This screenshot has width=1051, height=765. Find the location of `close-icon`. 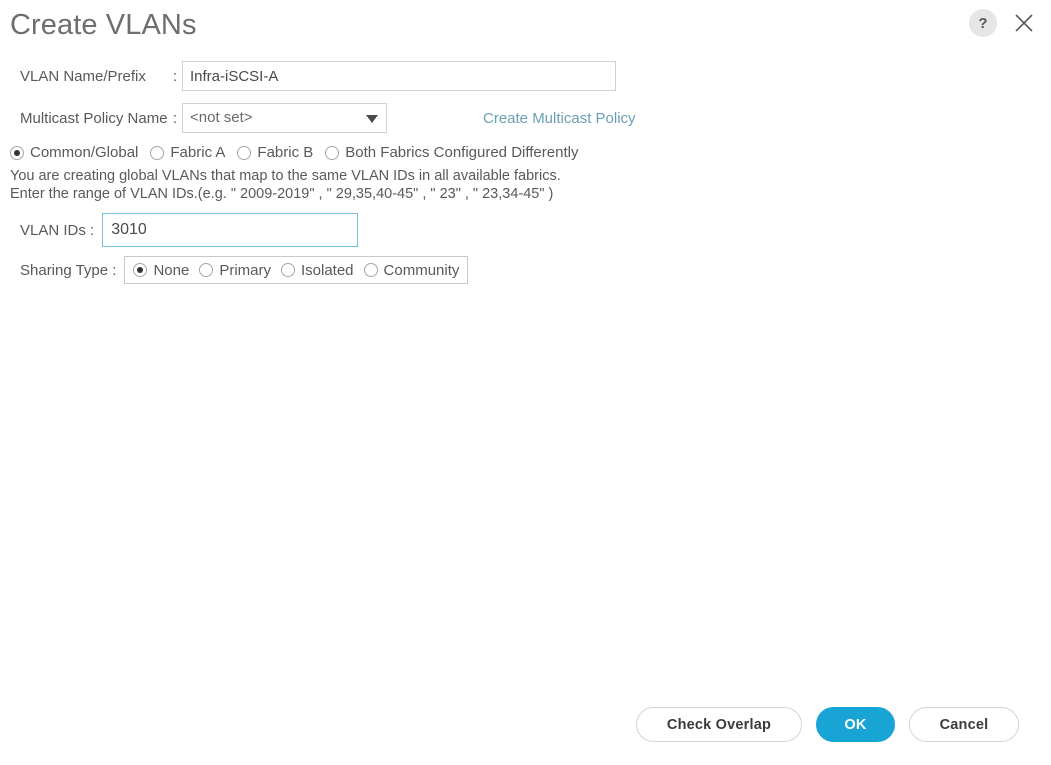

close-icon is located at coordinates (1024, 23).